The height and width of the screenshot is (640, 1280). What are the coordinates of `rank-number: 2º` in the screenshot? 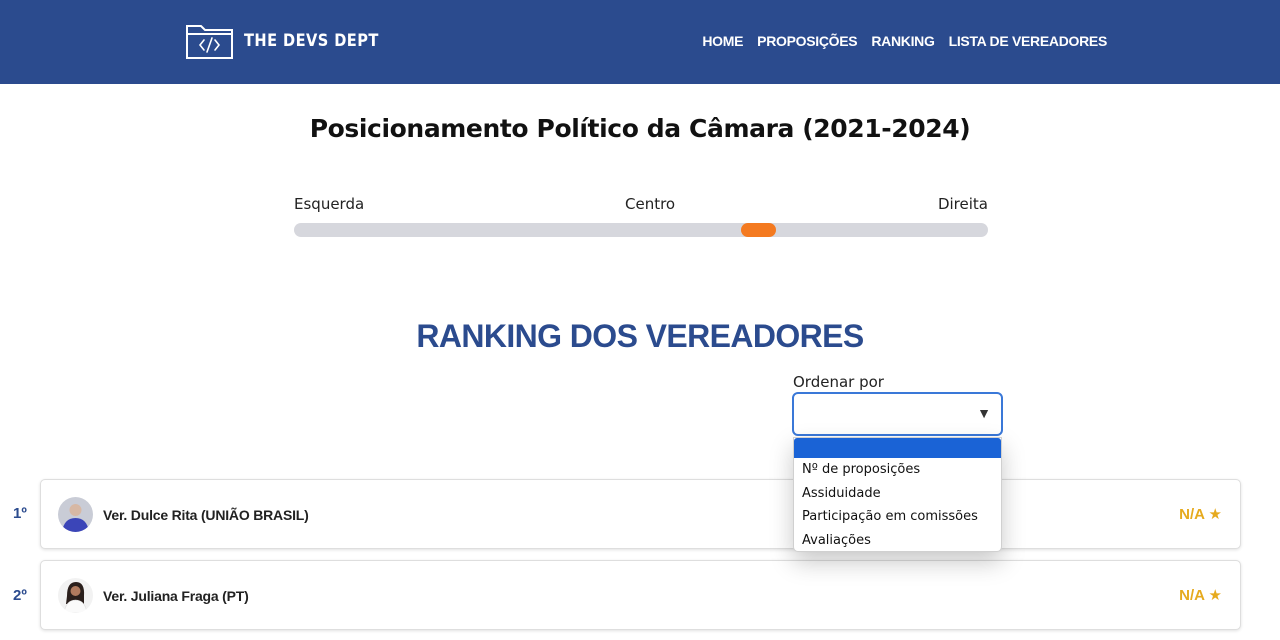 It's located at (20, 595).